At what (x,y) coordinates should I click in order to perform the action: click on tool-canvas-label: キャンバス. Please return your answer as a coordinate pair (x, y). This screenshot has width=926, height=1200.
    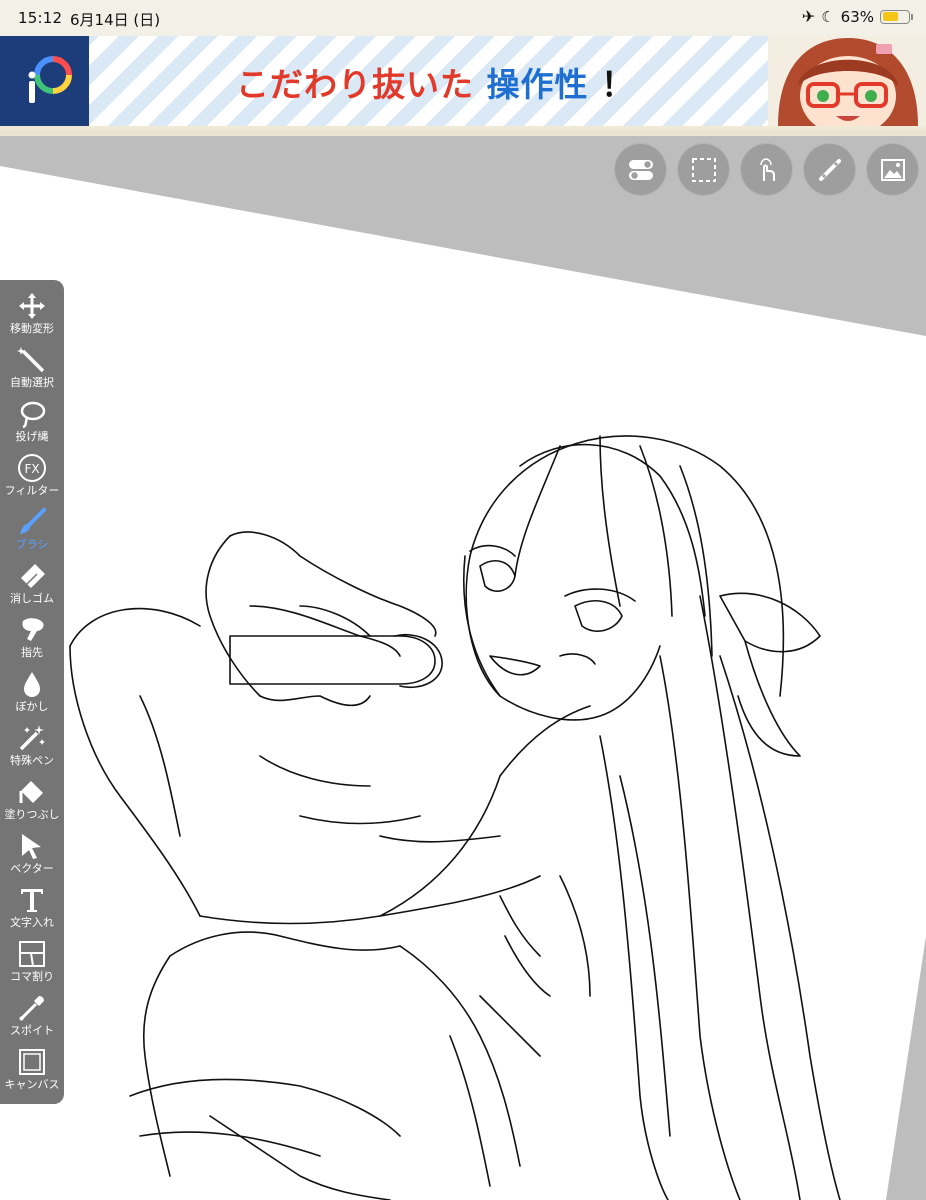
    Looking at the image, I should click on (32, 1084).